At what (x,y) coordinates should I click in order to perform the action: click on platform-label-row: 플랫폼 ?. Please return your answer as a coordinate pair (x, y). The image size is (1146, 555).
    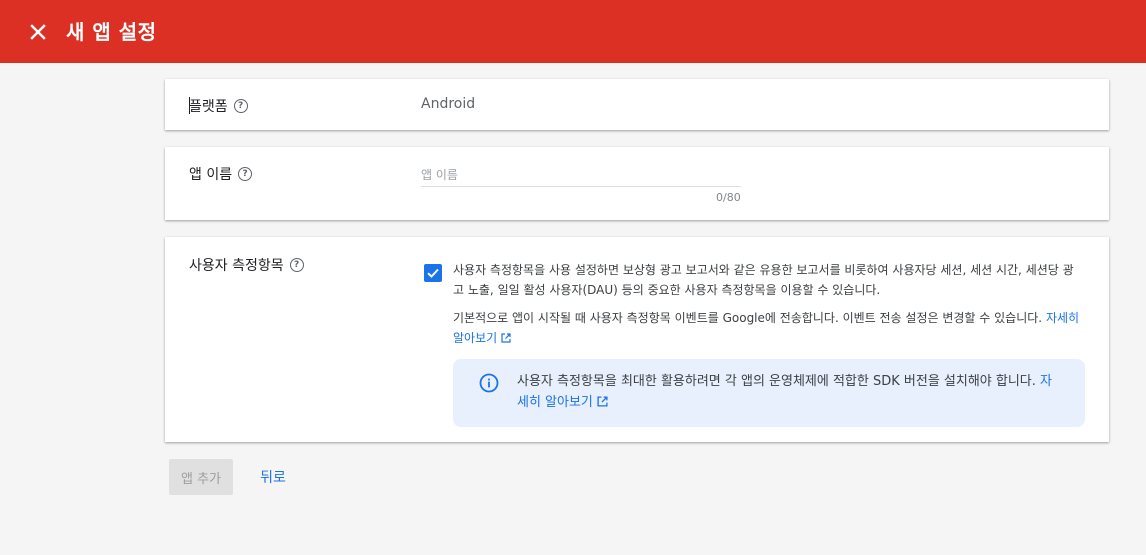
    Looking at the image, I should click on (218, 106).